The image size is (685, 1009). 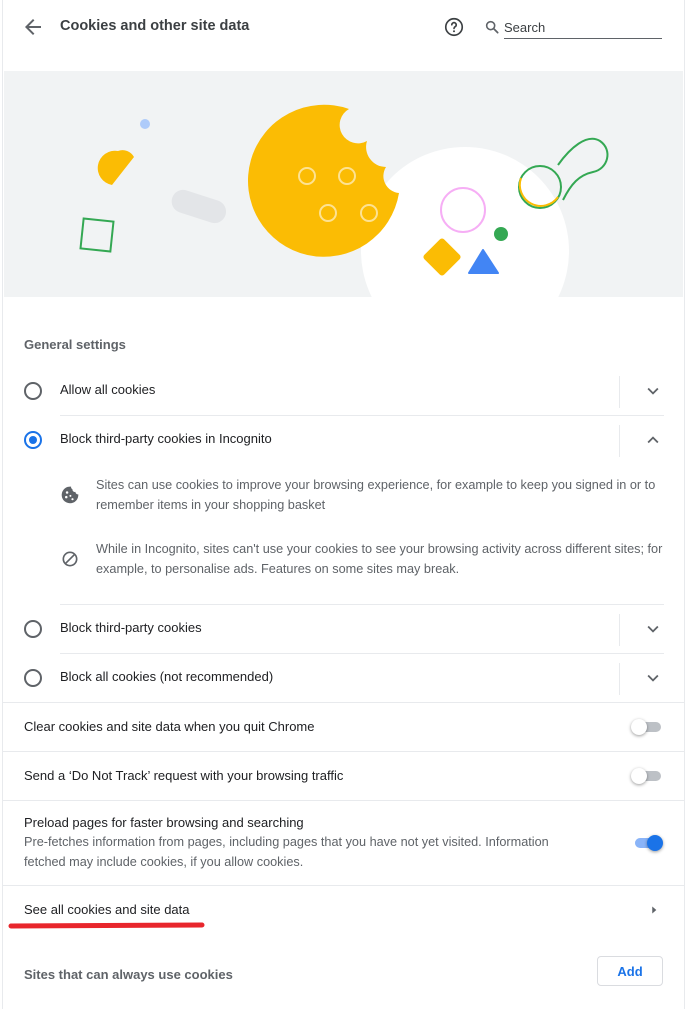 I want to click on cookie-icon, so click(x=70, y=495).